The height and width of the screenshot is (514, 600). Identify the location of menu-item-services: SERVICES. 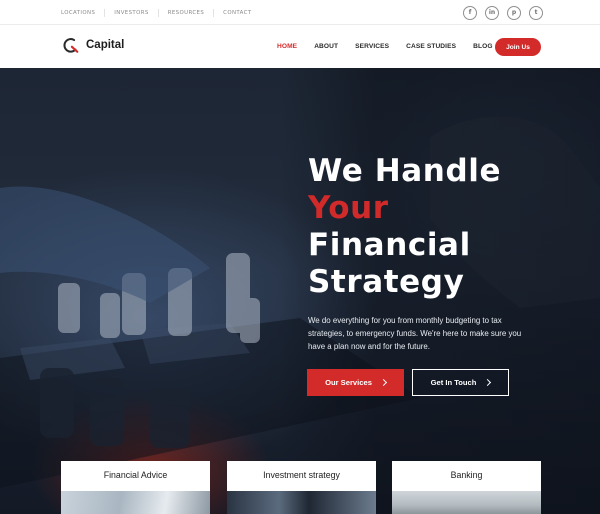
(372, 46).